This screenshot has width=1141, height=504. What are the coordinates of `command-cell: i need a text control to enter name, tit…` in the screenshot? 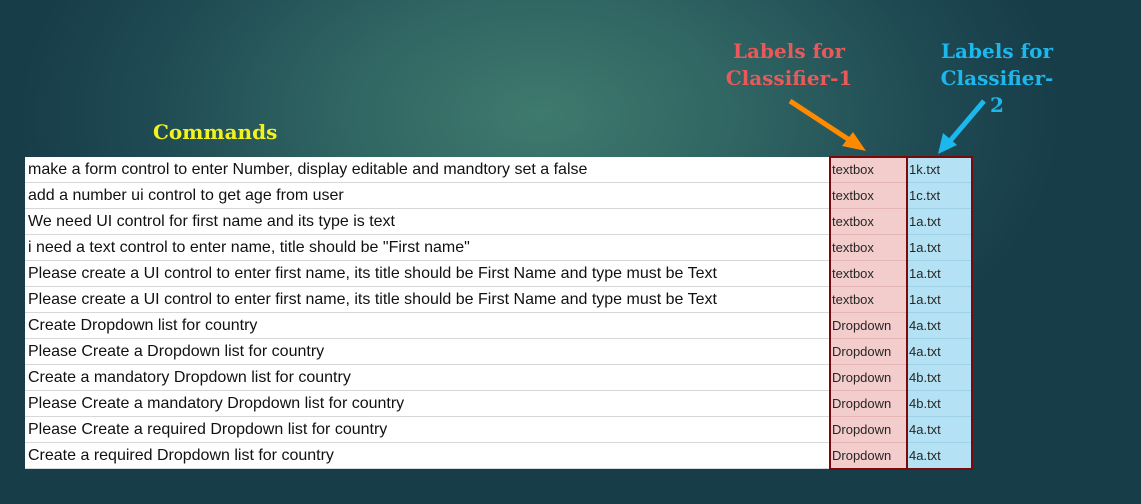 It's located at (427, 248).